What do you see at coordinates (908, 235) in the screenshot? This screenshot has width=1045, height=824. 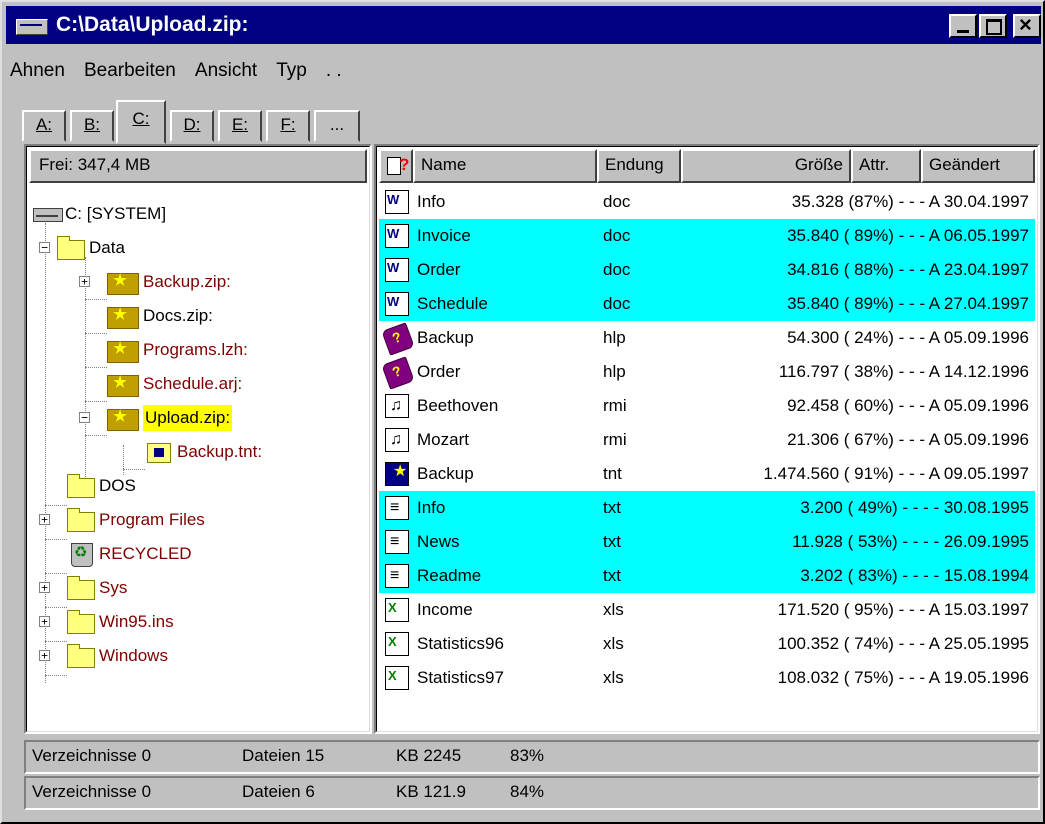 I see `file-size-attr-date: 35.840 ( 89%) - - - A 06.05.1997` at bounding box center [908, 235].